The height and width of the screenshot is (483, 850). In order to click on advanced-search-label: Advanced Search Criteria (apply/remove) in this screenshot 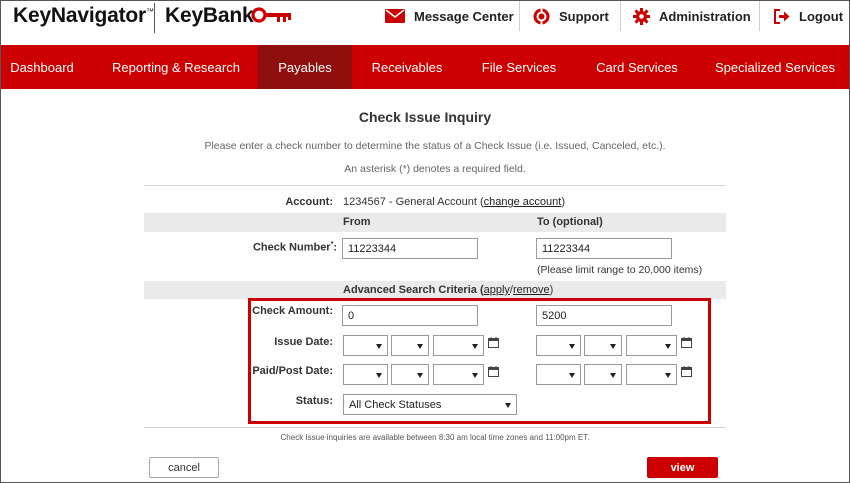, I will do `click(448, 290)`.